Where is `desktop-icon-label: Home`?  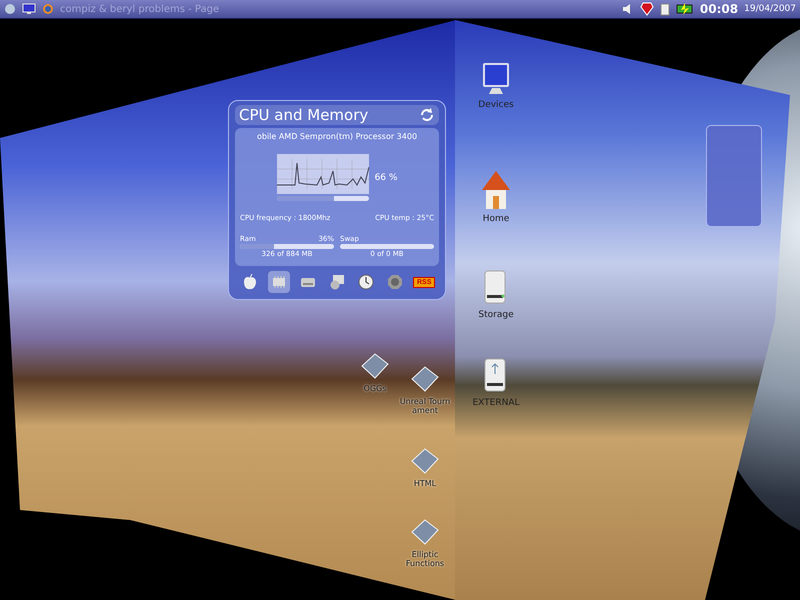 desktop-icon-label: Home is located at coordinates (496, 219).